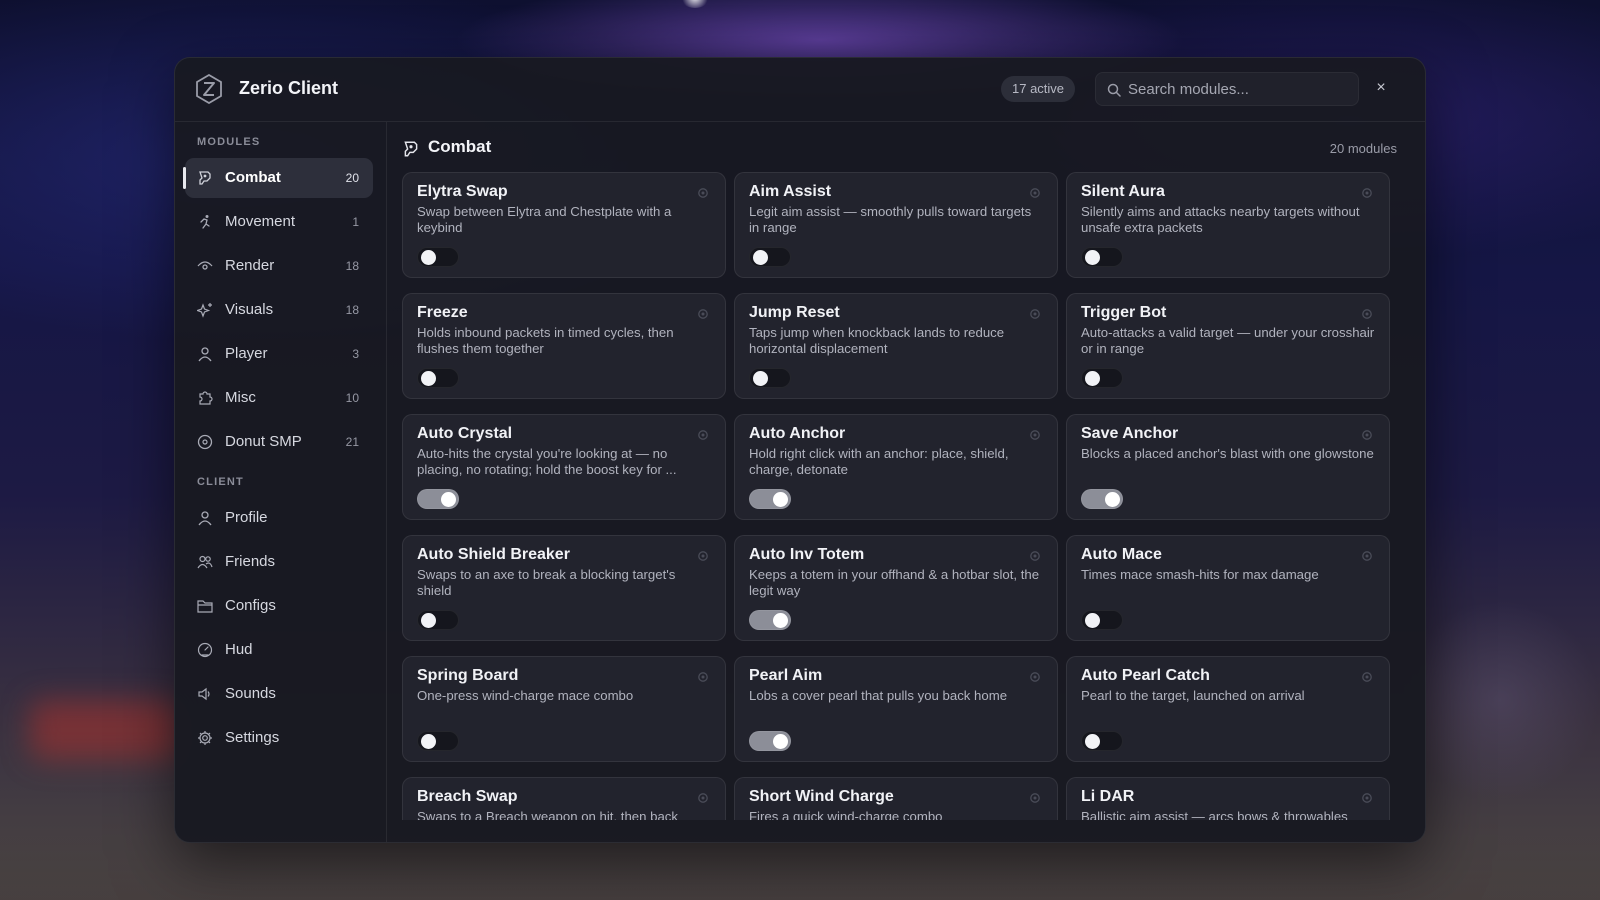 This screenshot has height=900, width=1600. I want to click on module-name: Auto Shield Breaker, so click(493, 554).